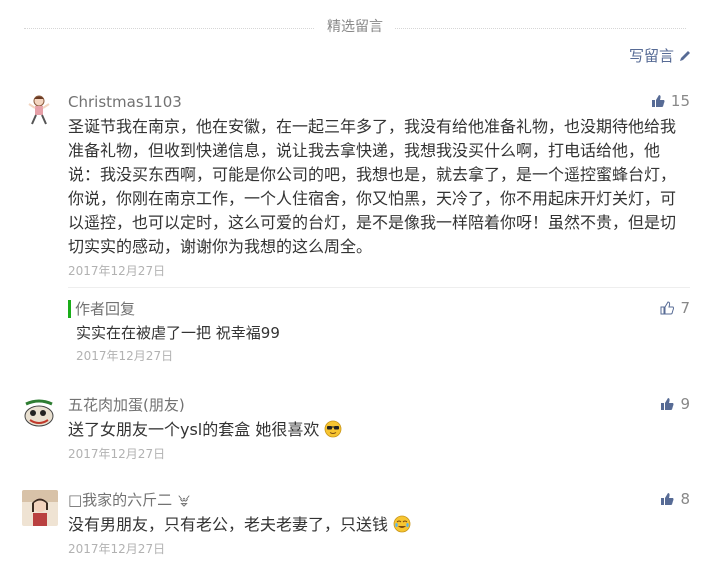  What do you see at coordinates (402, 524) in the screenshot?
I see `crying-laughing-emoji-icon` at bounding box center [402, 524].